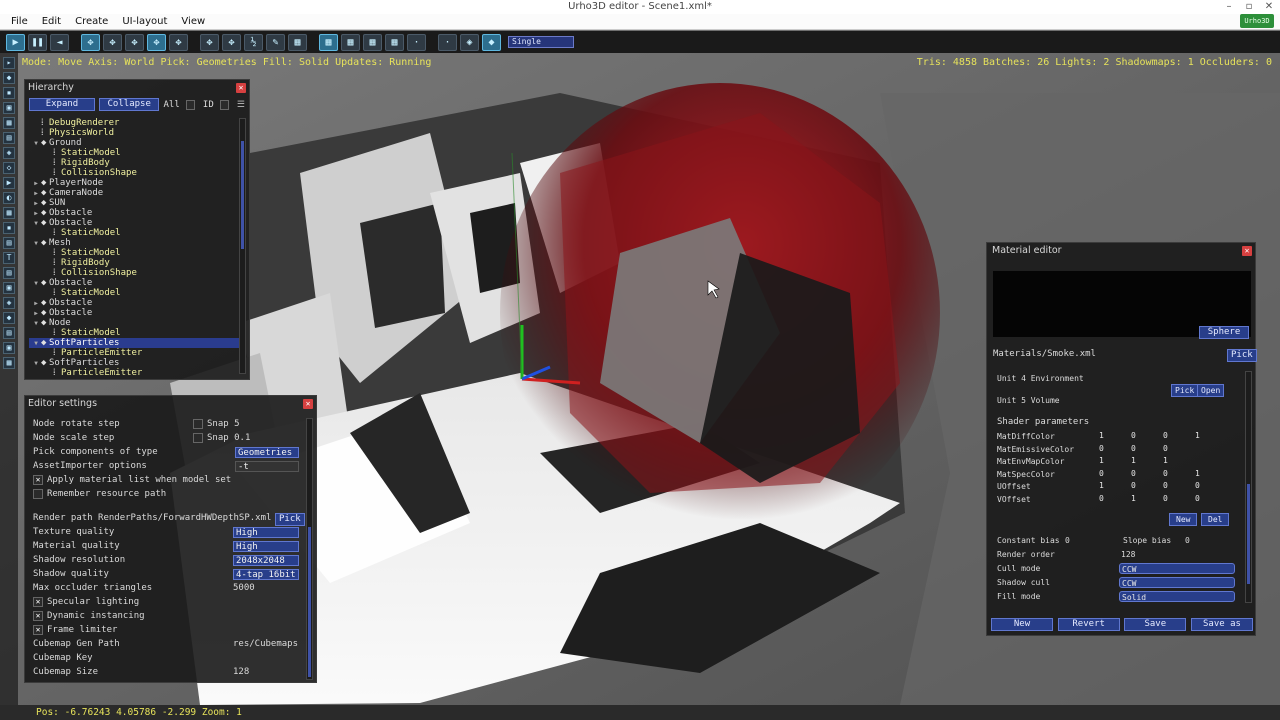 The image size is (1280, 720). I want to click on render-path-pick-button: Pick, so click(290, 519).